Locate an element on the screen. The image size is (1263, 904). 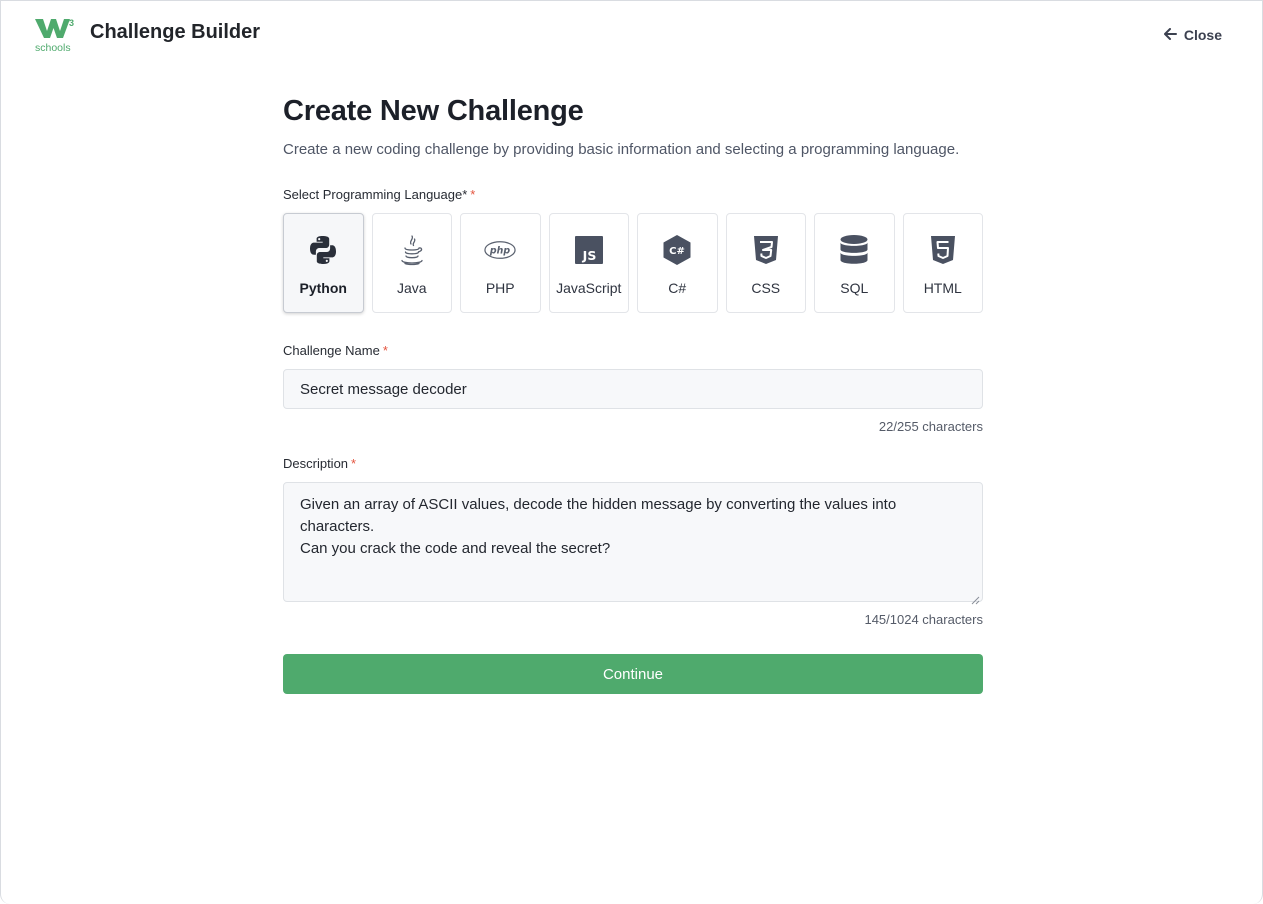
language-option-php: php PHP is located at coordinates (500, 263).